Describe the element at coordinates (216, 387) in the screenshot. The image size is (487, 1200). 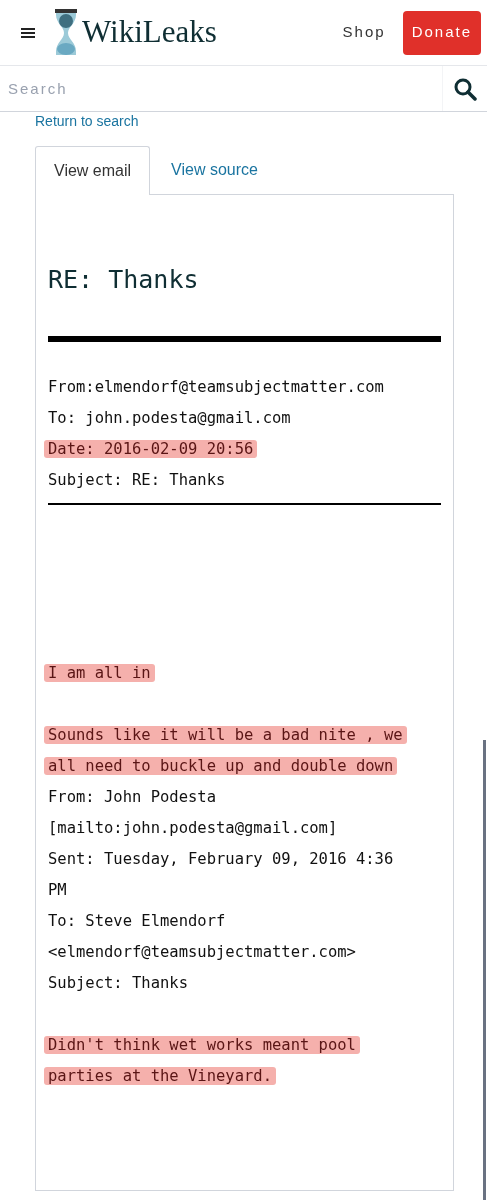
I see `email-text-line: From:elmendorf@teamsubjectmatter.com` at that location.